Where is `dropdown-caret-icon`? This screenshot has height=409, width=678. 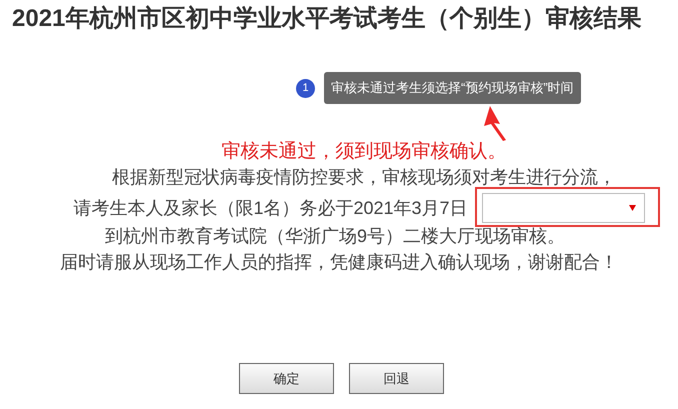 dropdown-caret-icon is located at coordinates (632, 208).